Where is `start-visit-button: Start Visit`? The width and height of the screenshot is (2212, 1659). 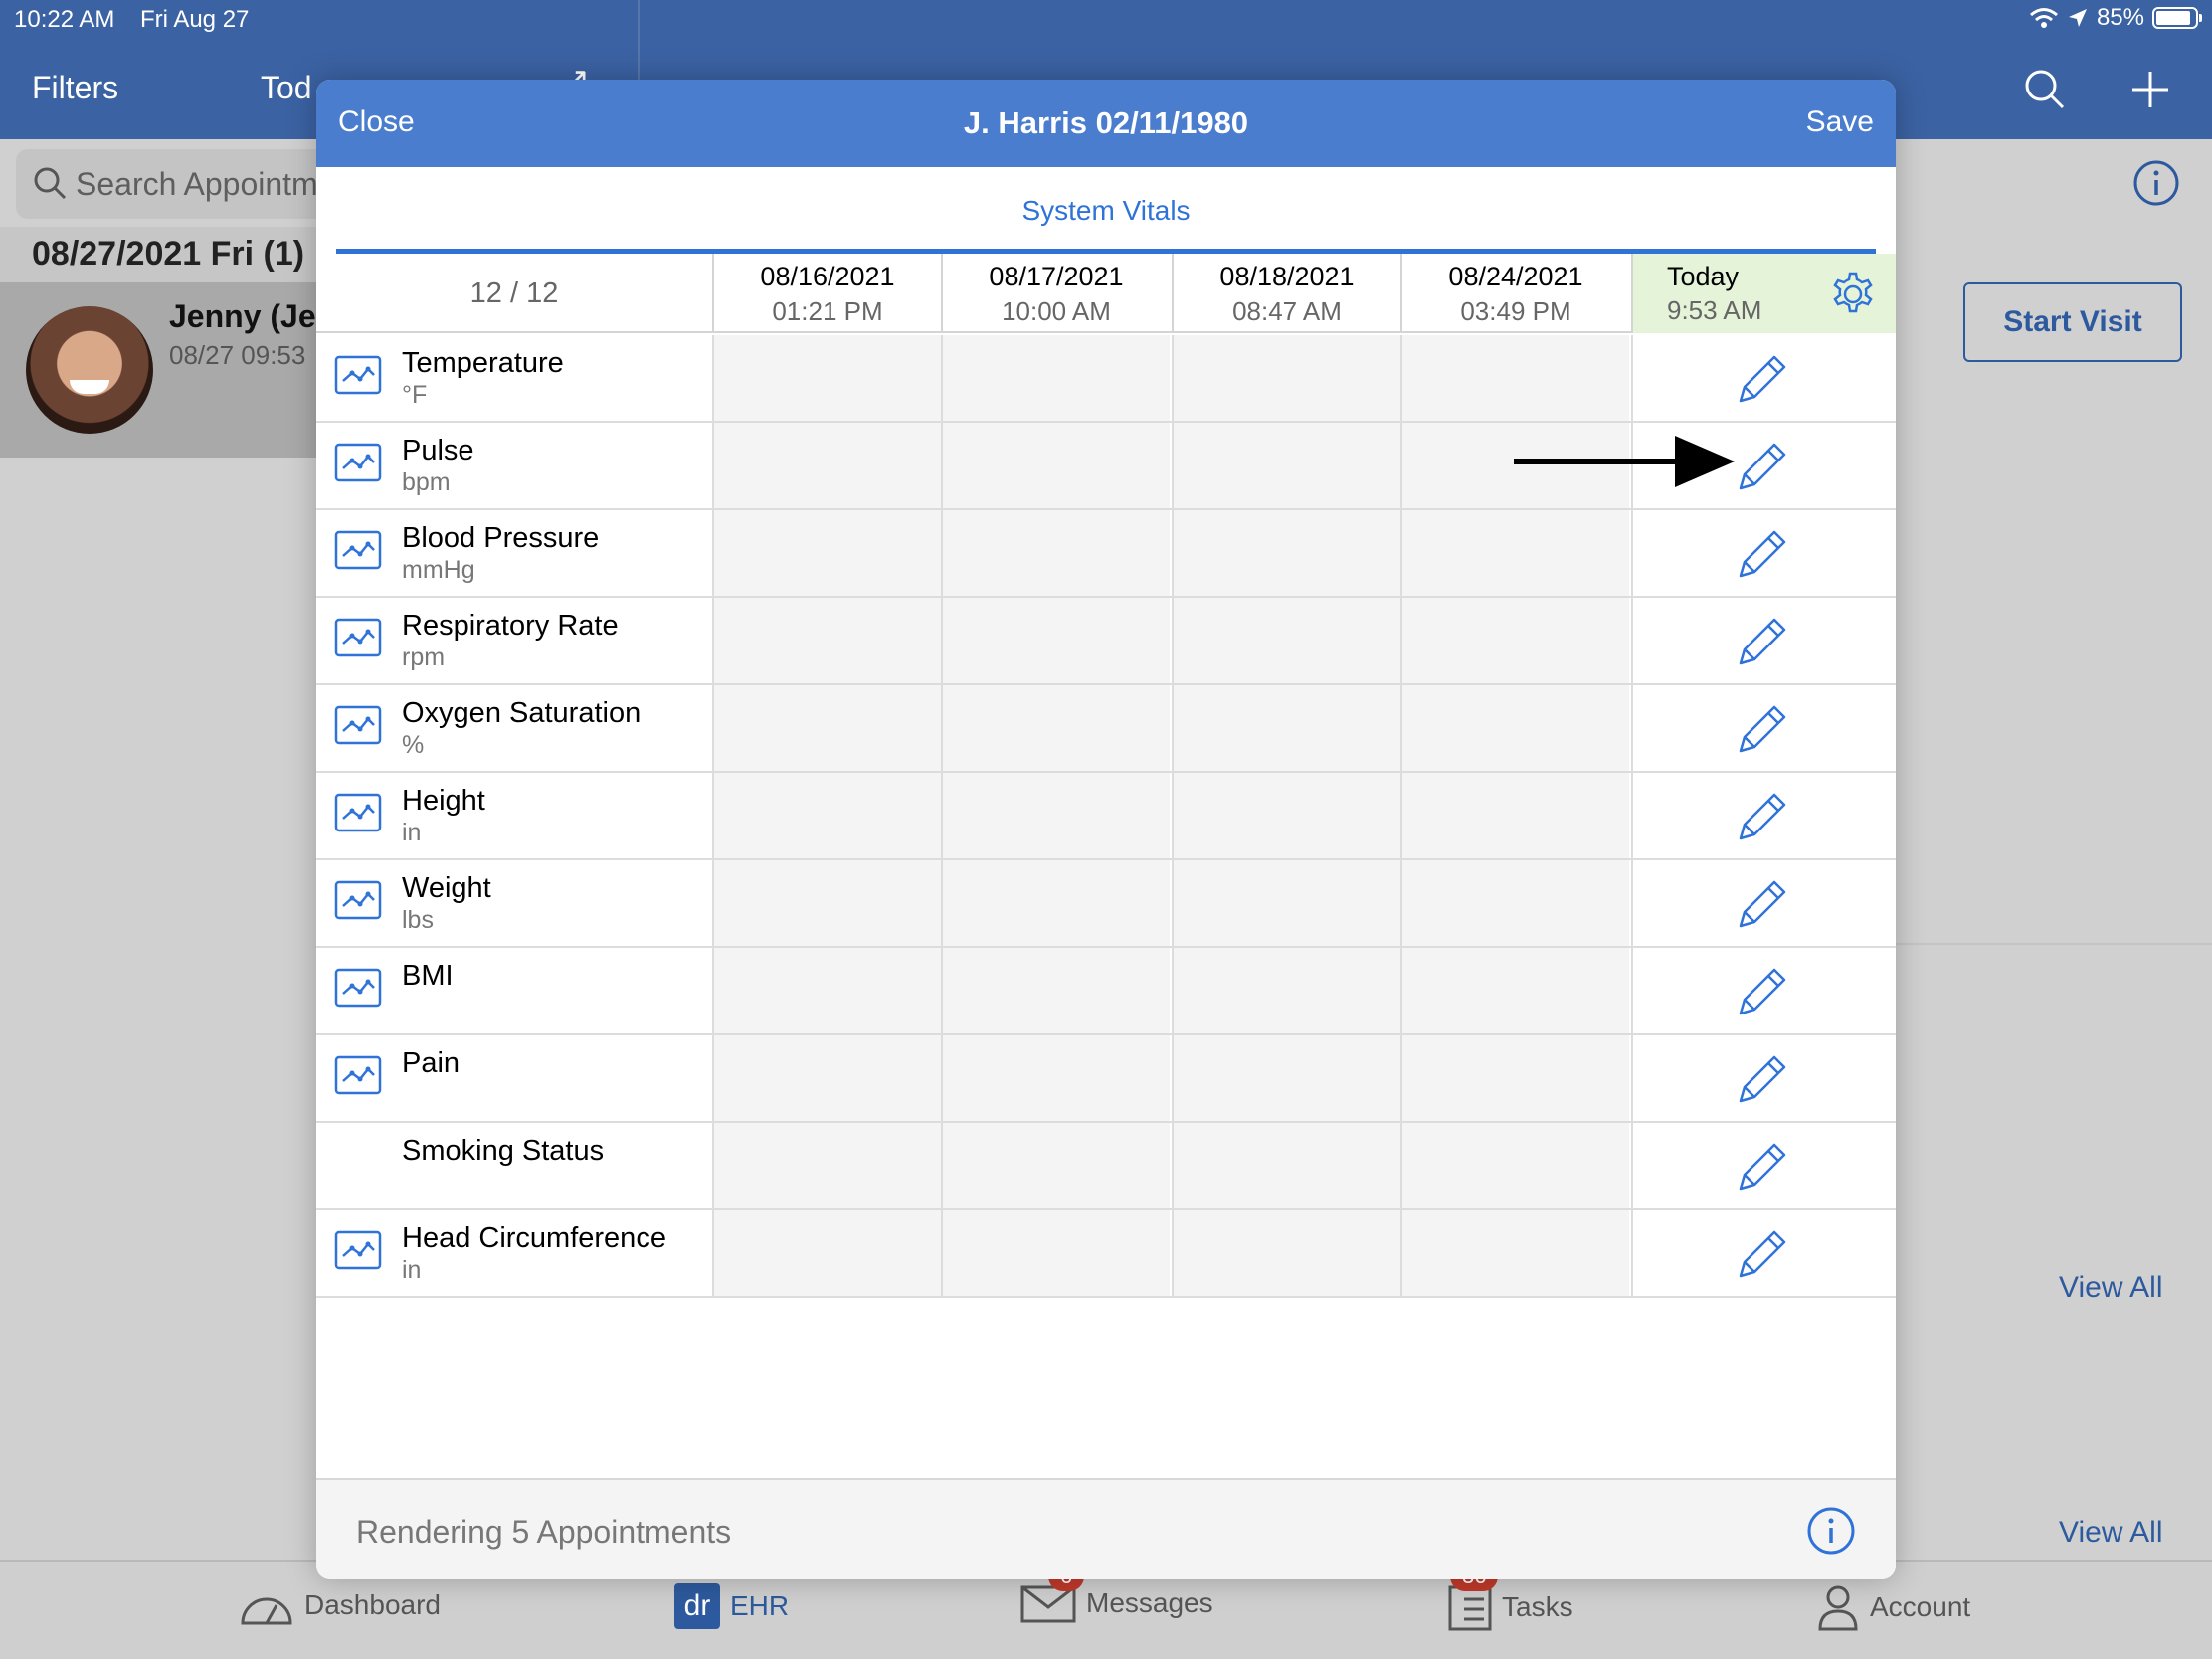 start-visit-button: Start Visit is located at coordinates (2072, 322).